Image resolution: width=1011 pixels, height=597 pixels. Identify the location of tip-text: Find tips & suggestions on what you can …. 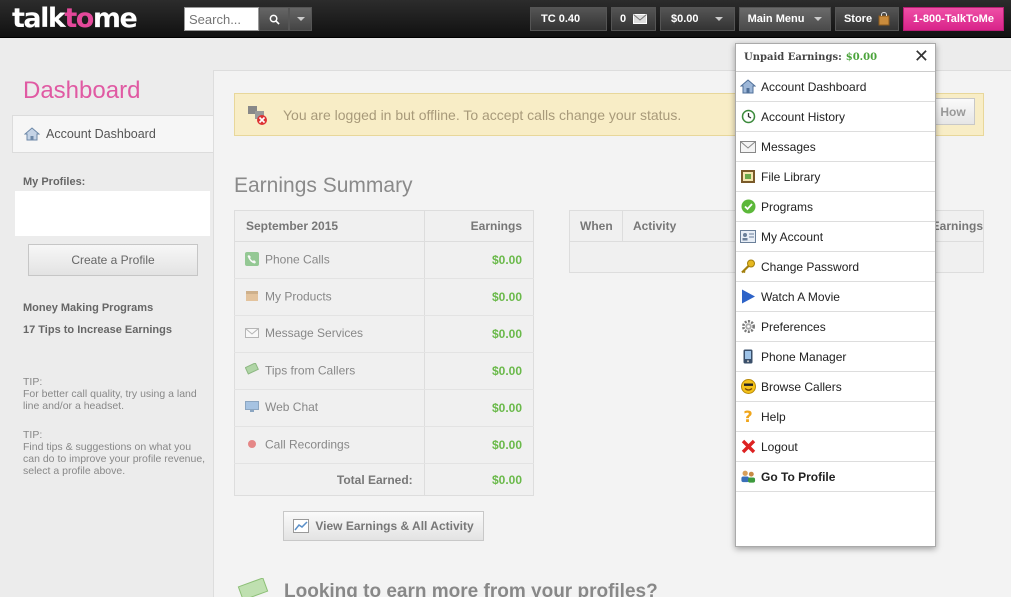
(114, 459).